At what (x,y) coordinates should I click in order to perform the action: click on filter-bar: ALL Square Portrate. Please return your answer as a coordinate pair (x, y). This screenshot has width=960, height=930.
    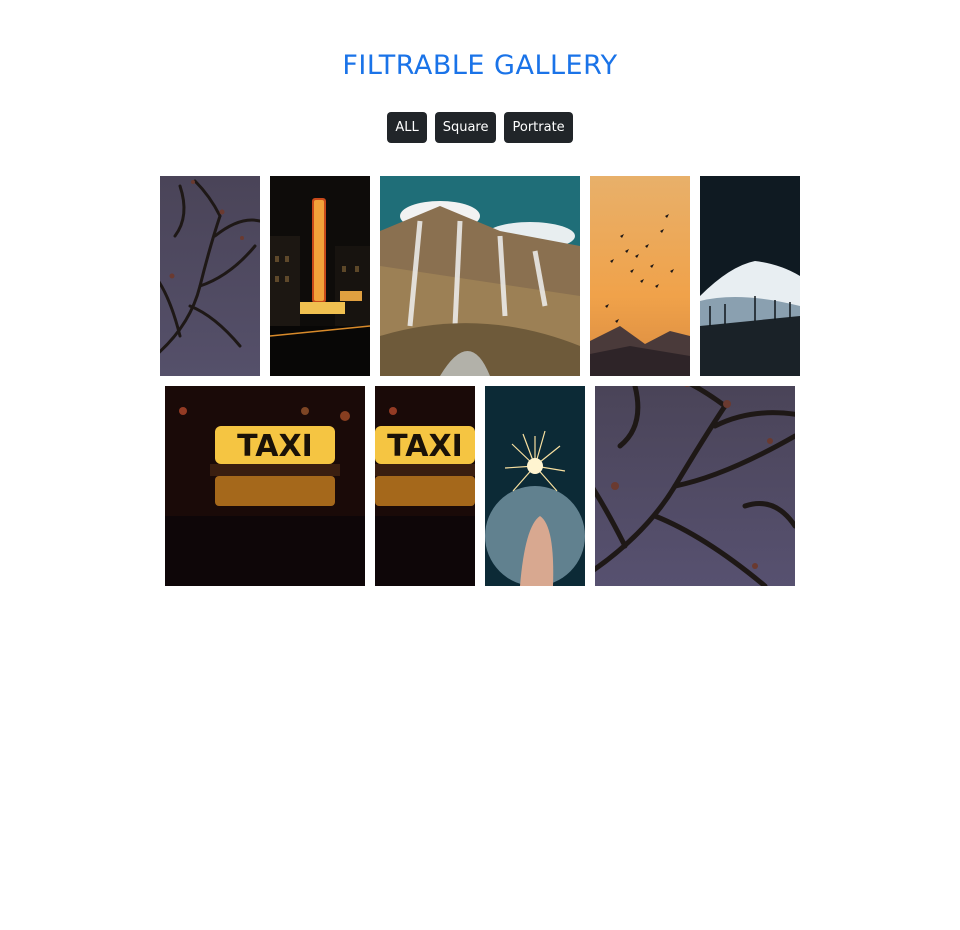
    Looking at the image, I should click on (480, 127).